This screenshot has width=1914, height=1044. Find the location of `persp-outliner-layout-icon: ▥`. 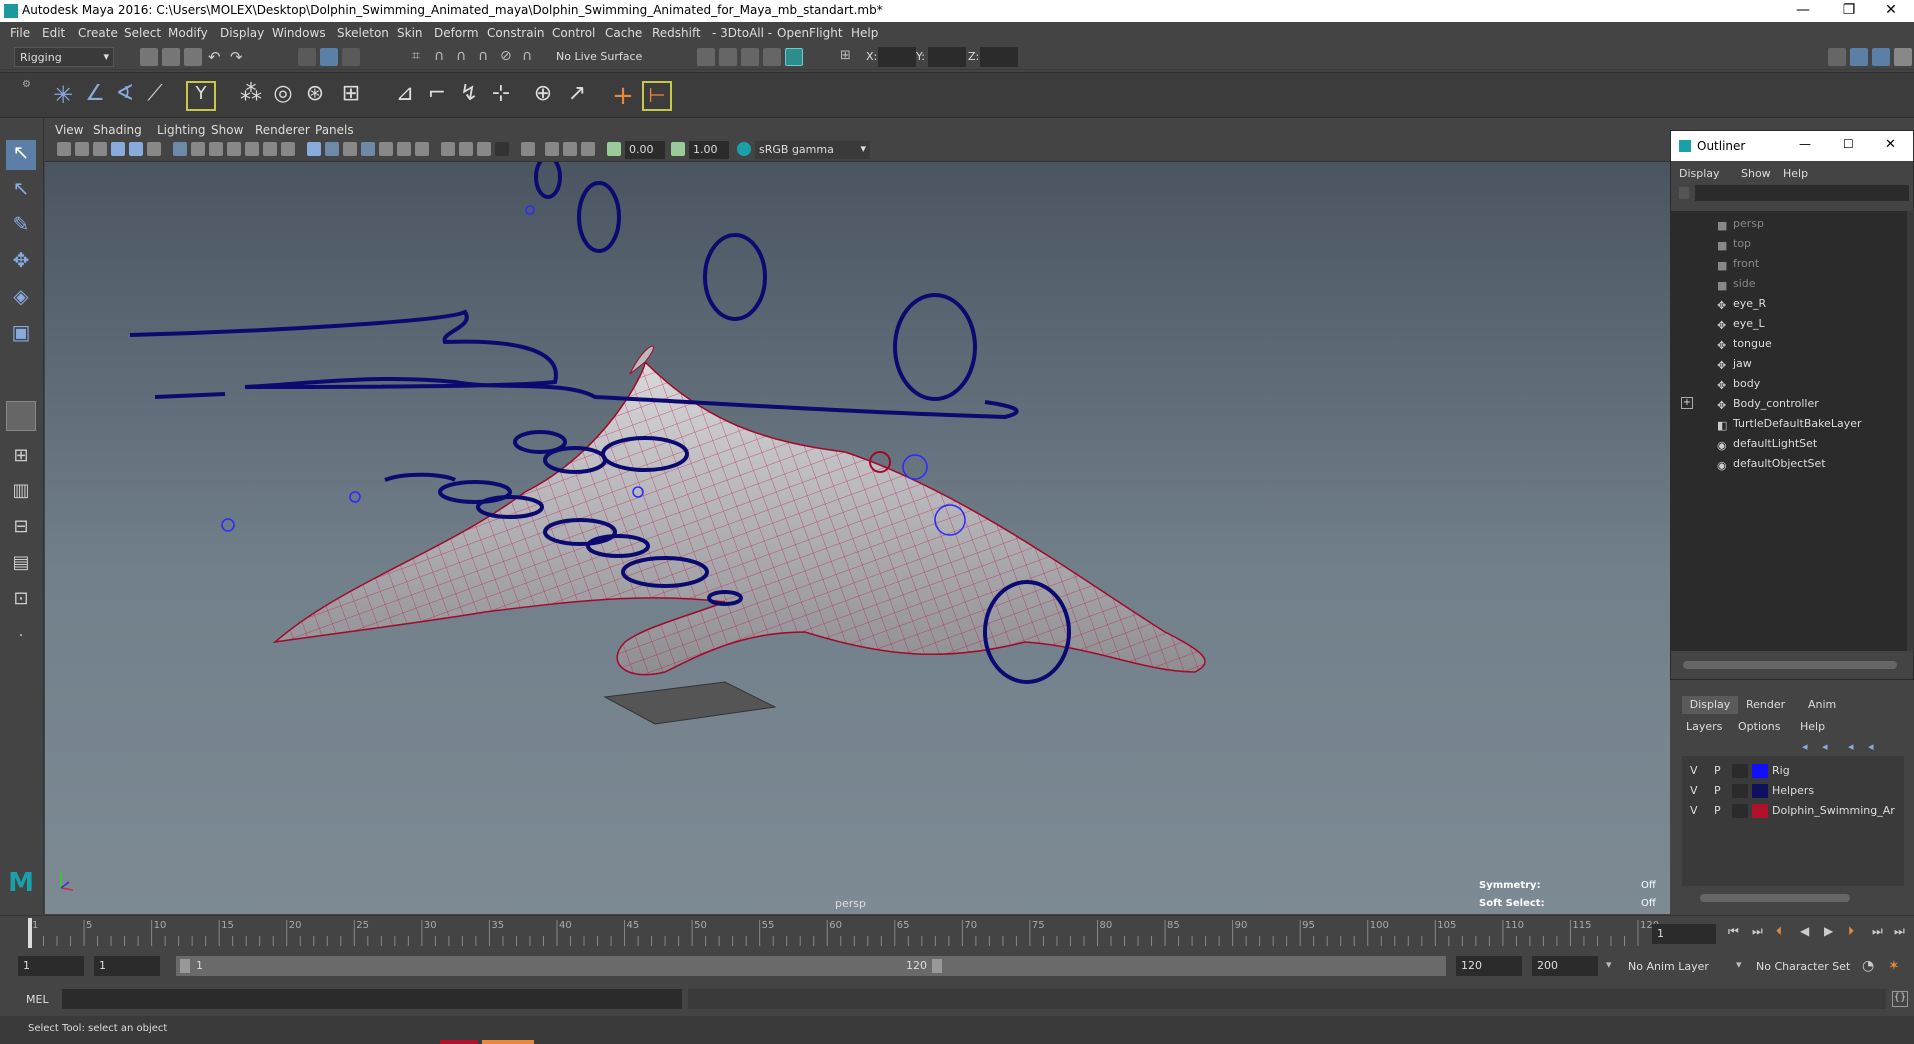

persp-outliner-layout-icon: ▥ is located at coordinates (21, 495).